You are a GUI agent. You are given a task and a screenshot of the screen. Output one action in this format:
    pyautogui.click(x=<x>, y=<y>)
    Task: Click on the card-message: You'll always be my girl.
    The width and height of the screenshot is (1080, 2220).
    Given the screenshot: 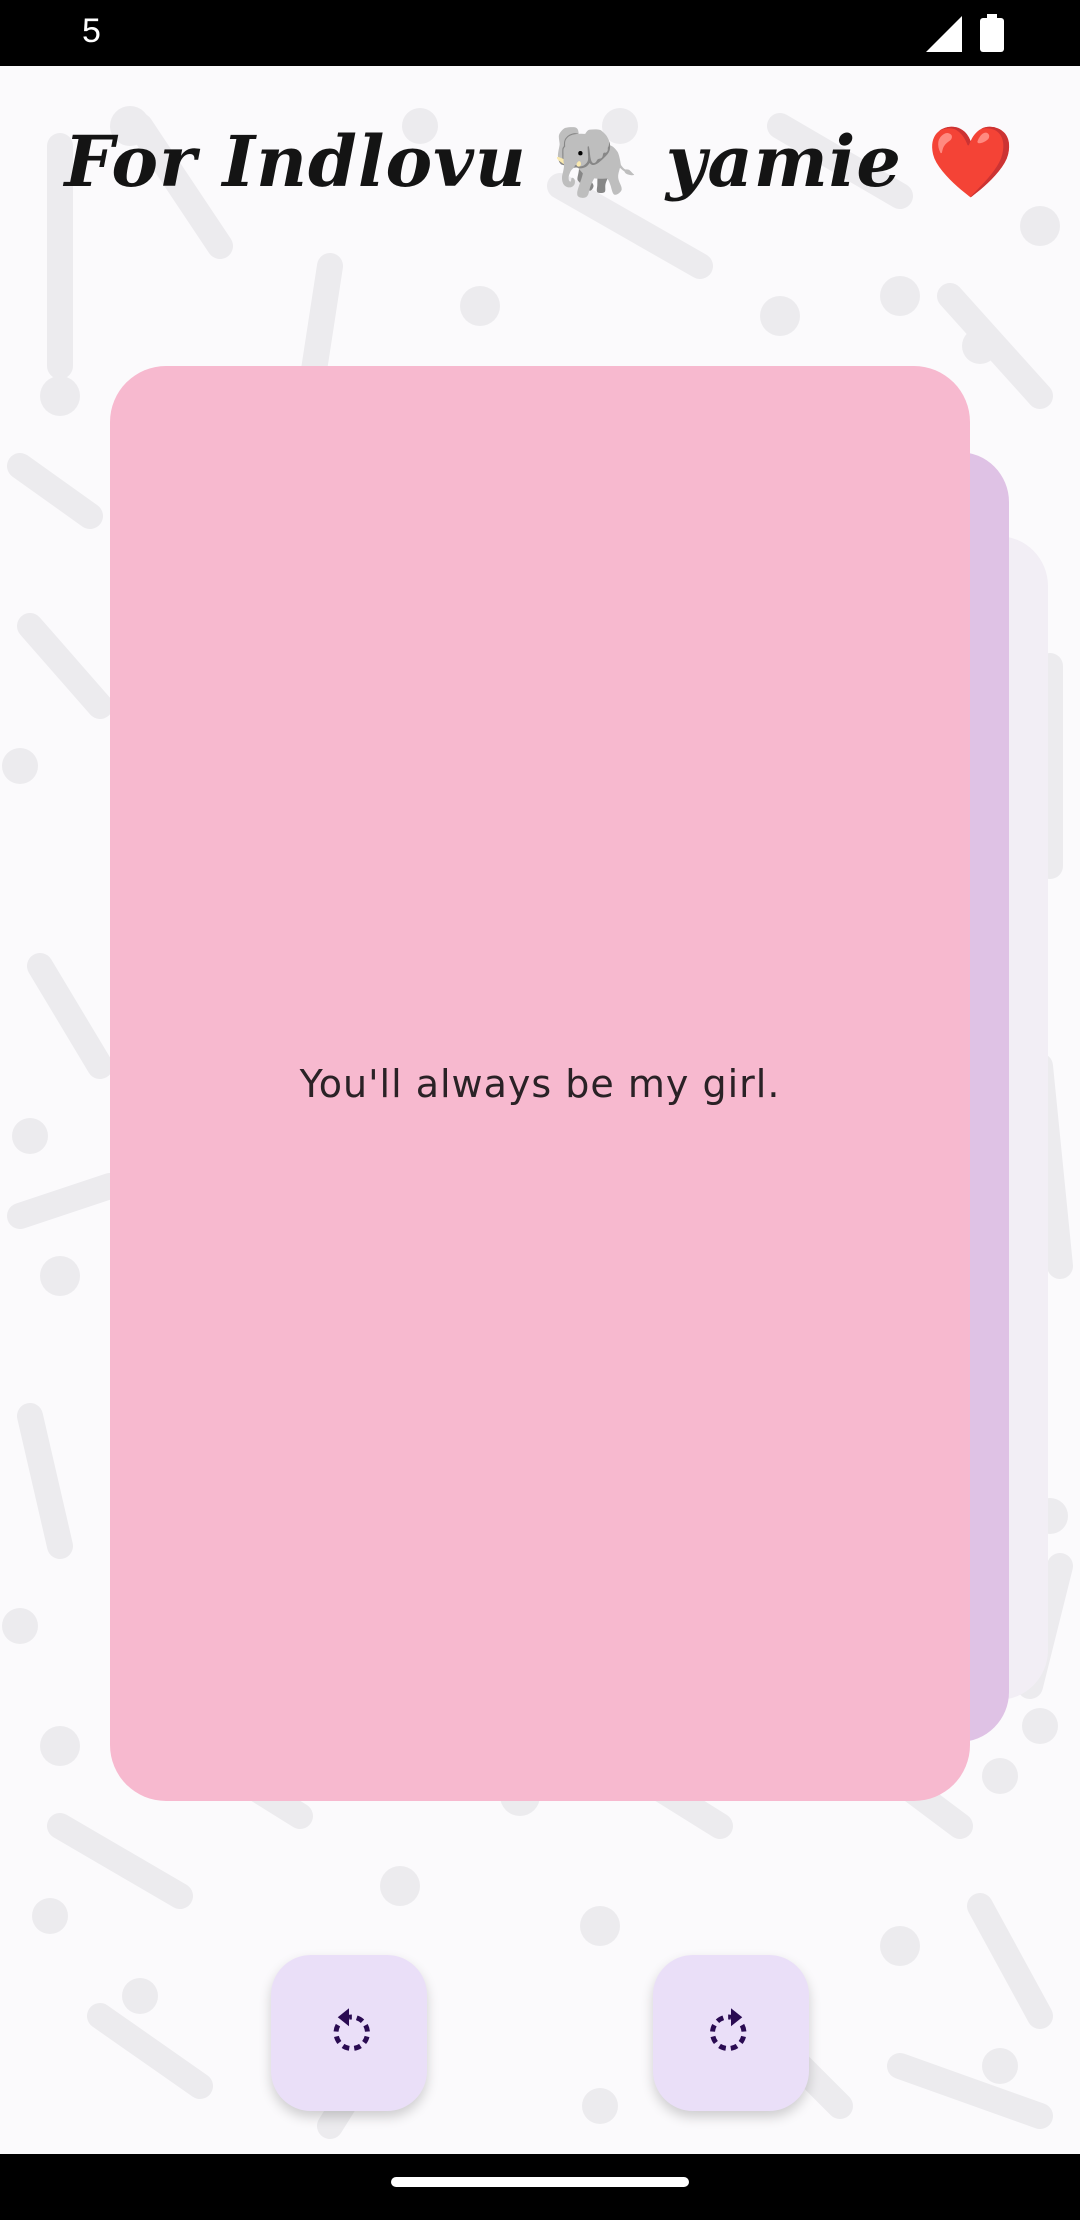 What is the action you would take?
    pyautogui.click(x=540, y=1083)
    